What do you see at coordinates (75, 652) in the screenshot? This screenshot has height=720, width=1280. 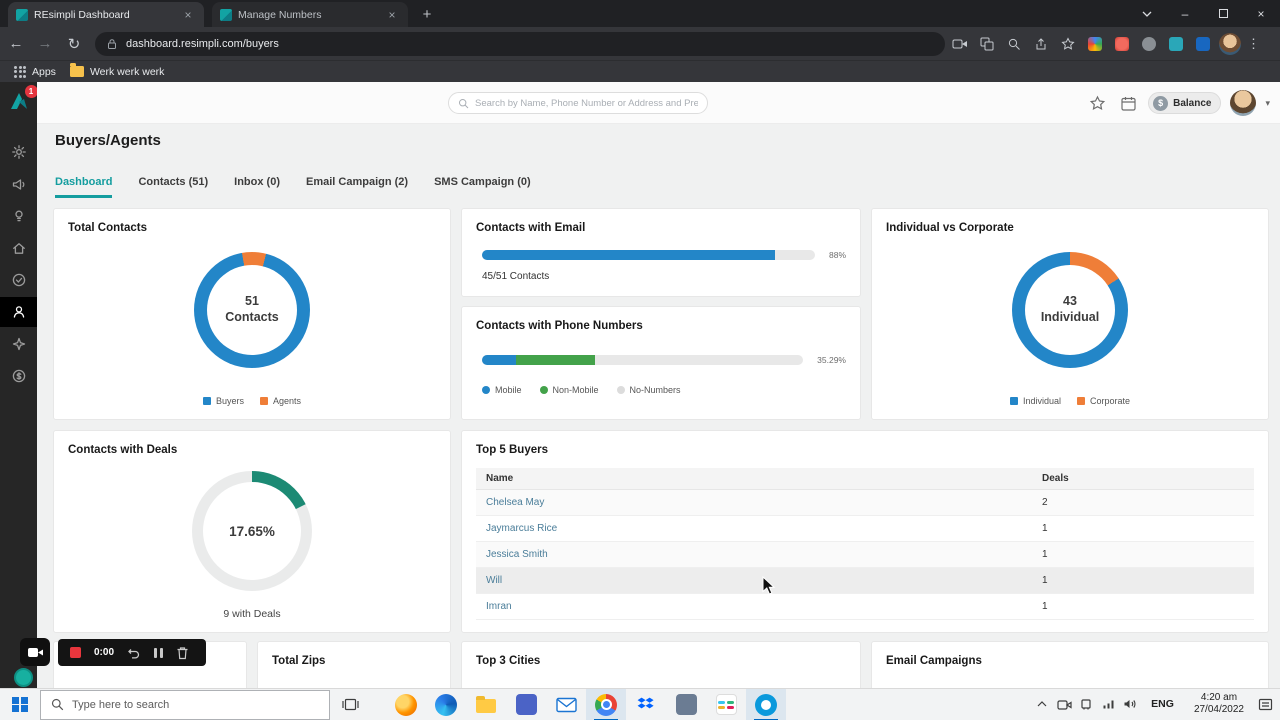 I see `stop-recording-button` at bounding box center [75, 652].